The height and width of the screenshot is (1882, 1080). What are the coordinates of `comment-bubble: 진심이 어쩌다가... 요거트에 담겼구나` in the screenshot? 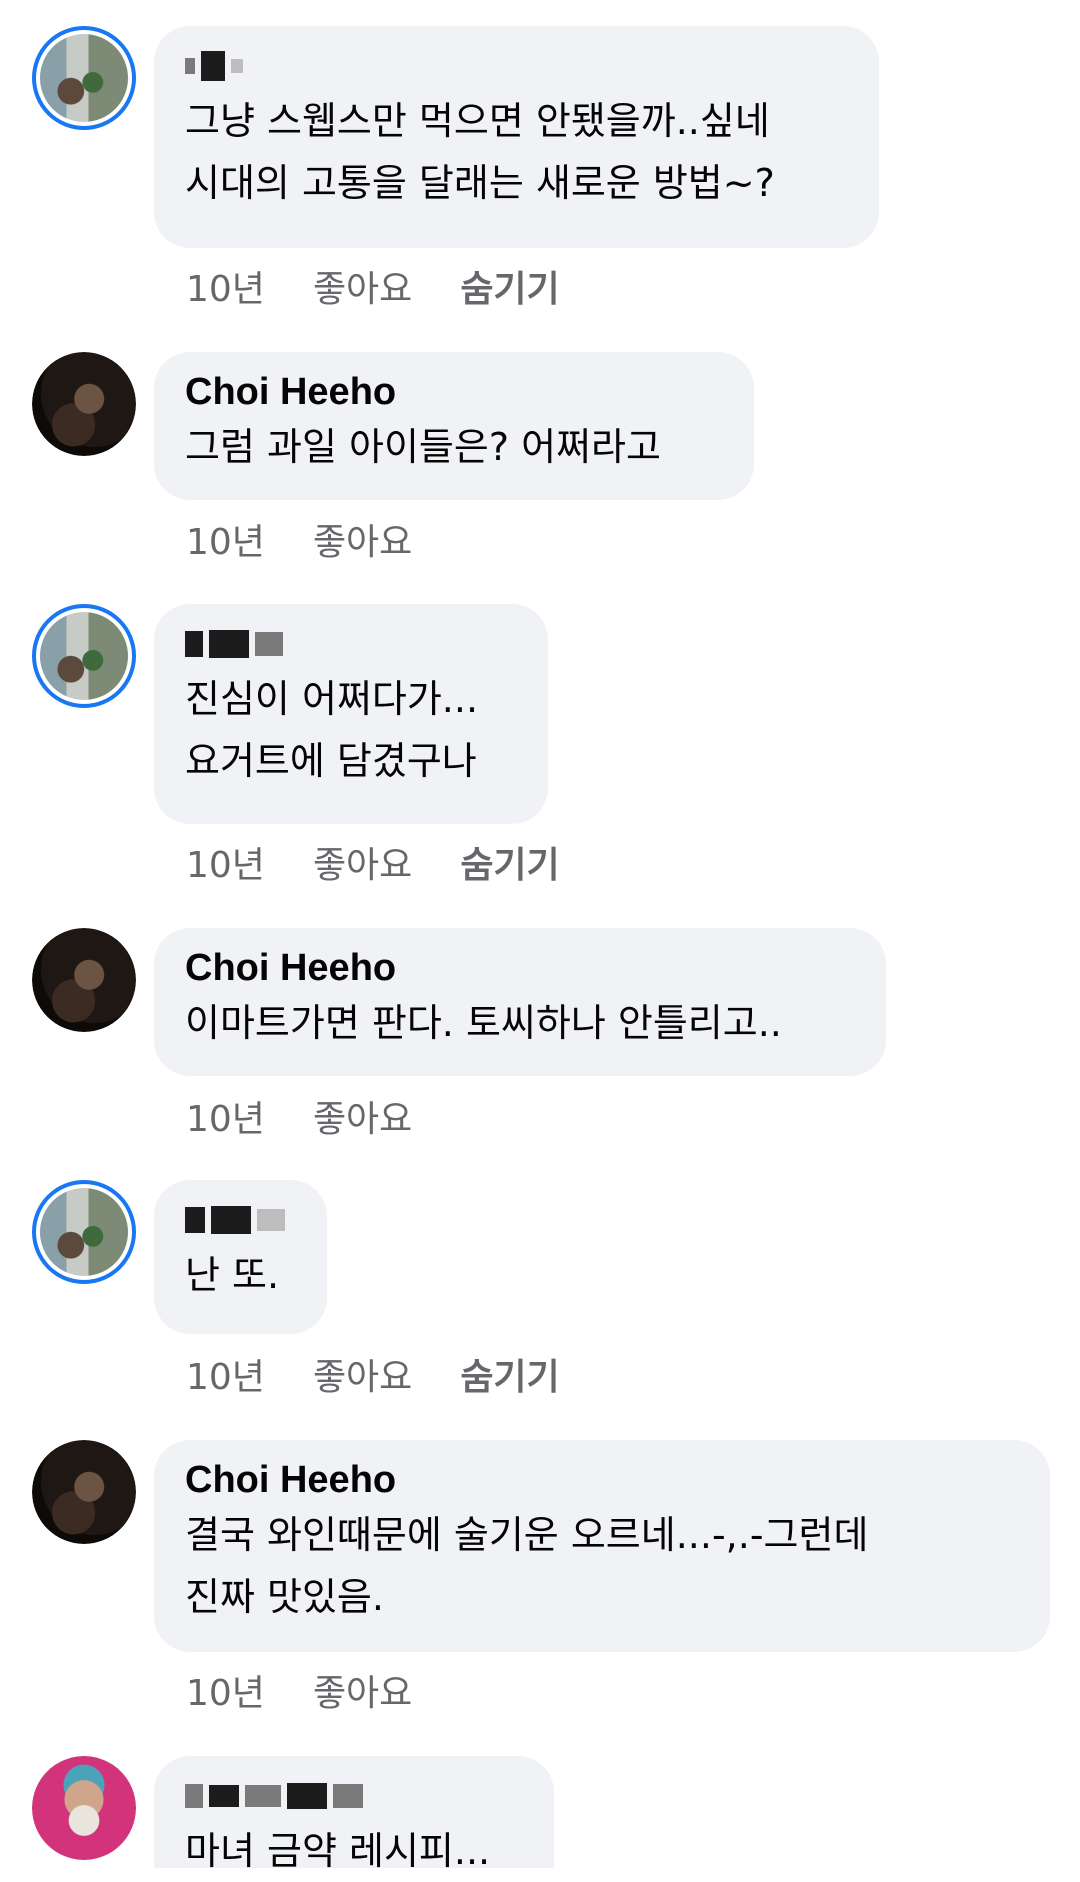 It's located at (351, 714).